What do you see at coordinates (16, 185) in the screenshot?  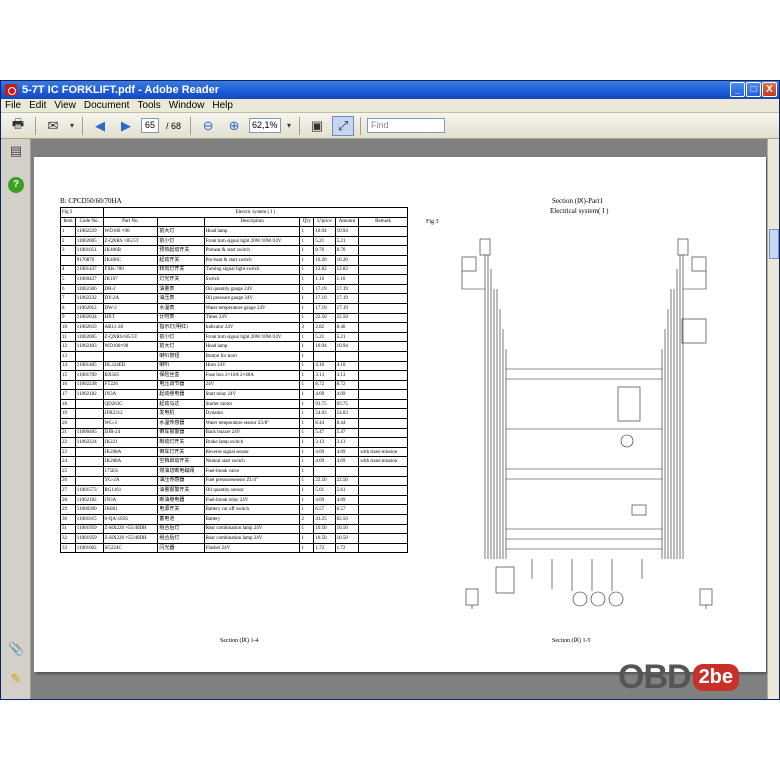 I see `help-icon: ?` at bounding box center [16, 185].